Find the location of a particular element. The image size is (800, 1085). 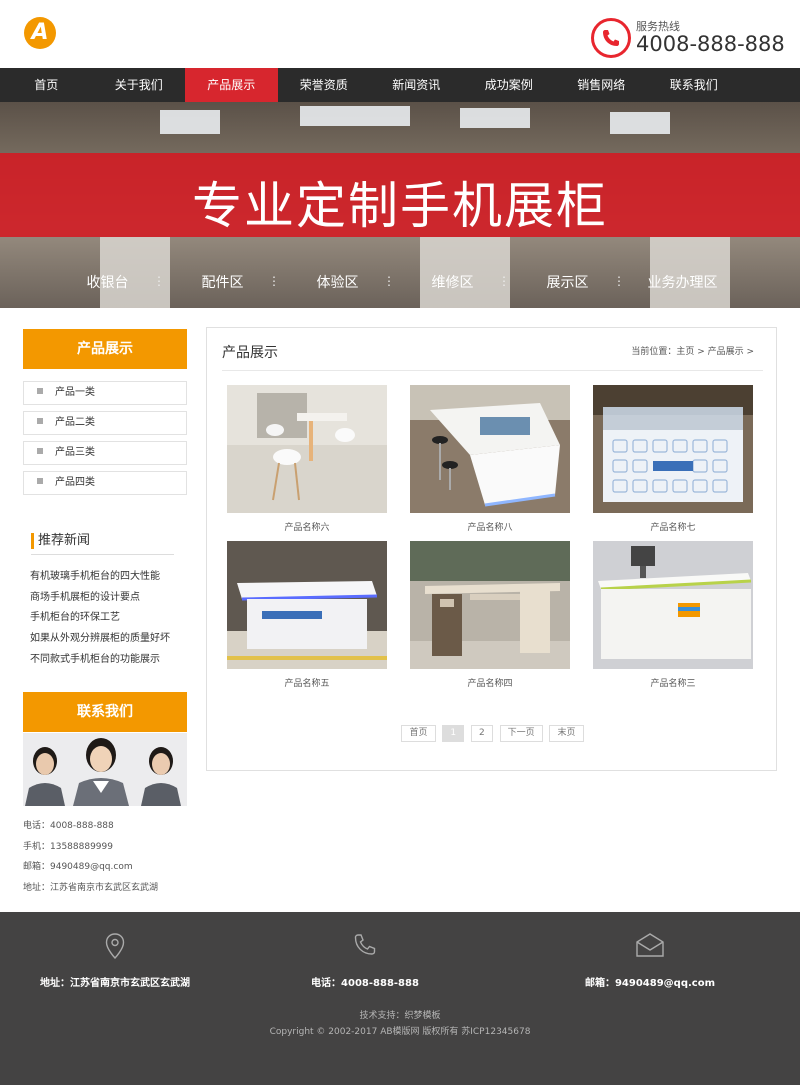

product-name: 产品名称八 is located at coordinates (490, 526).